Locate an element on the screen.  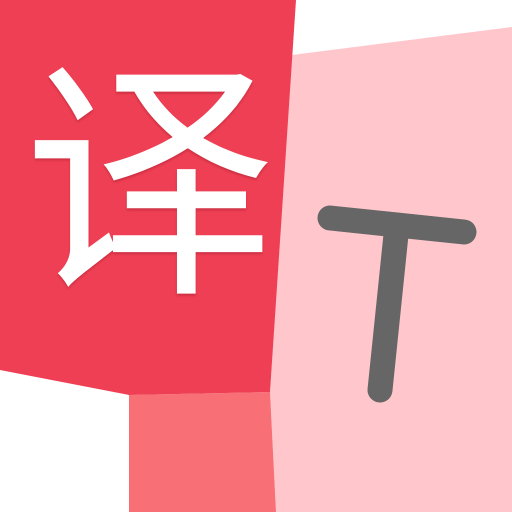
source-card-tail is located at coordinates (202, 452).